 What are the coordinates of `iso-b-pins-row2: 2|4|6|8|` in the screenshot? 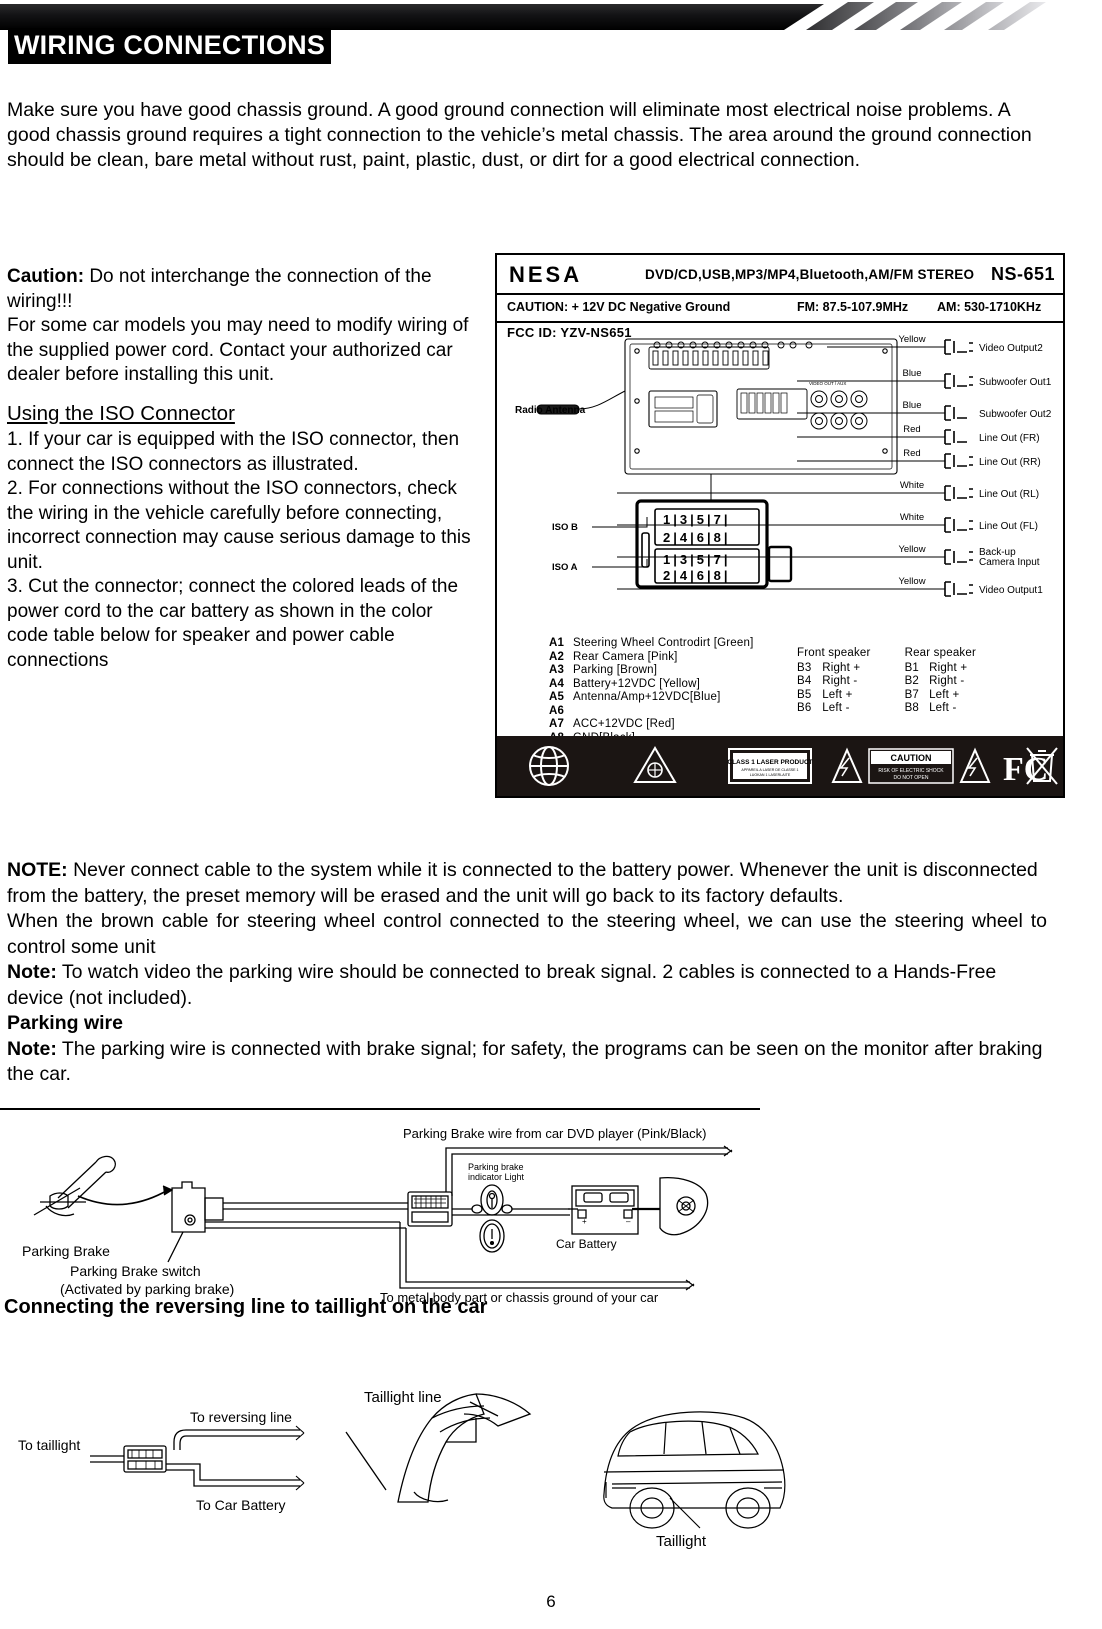 It's located at (696, 537).